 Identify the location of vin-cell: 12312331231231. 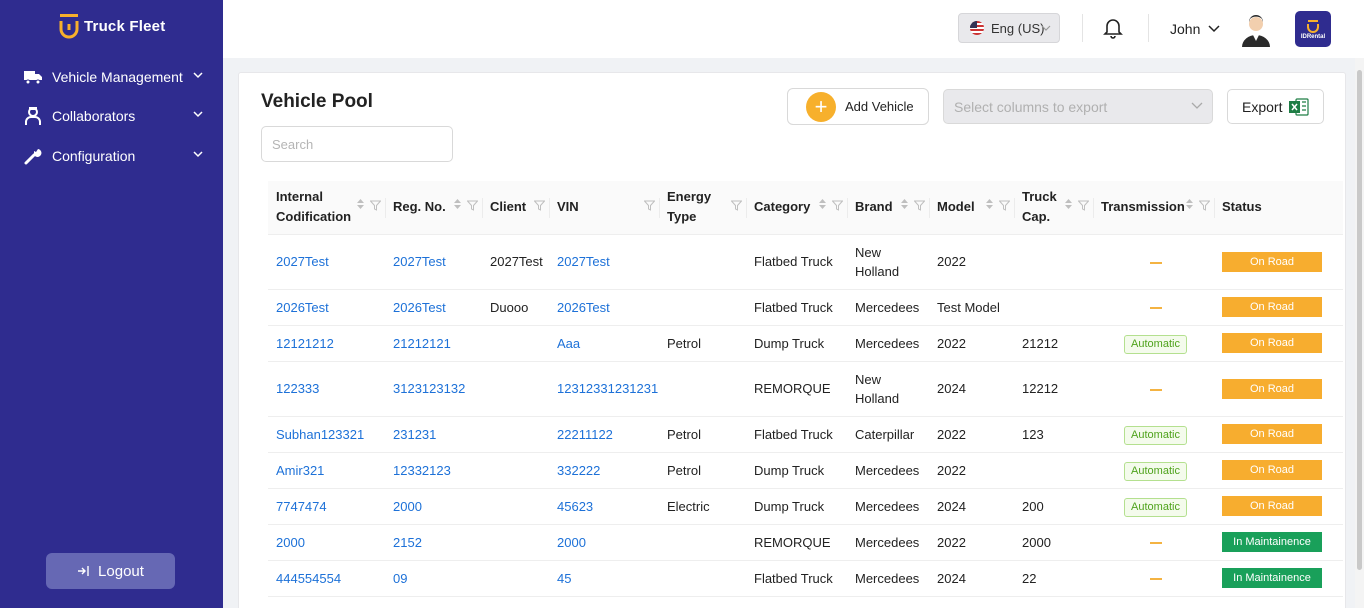
(604, 389).